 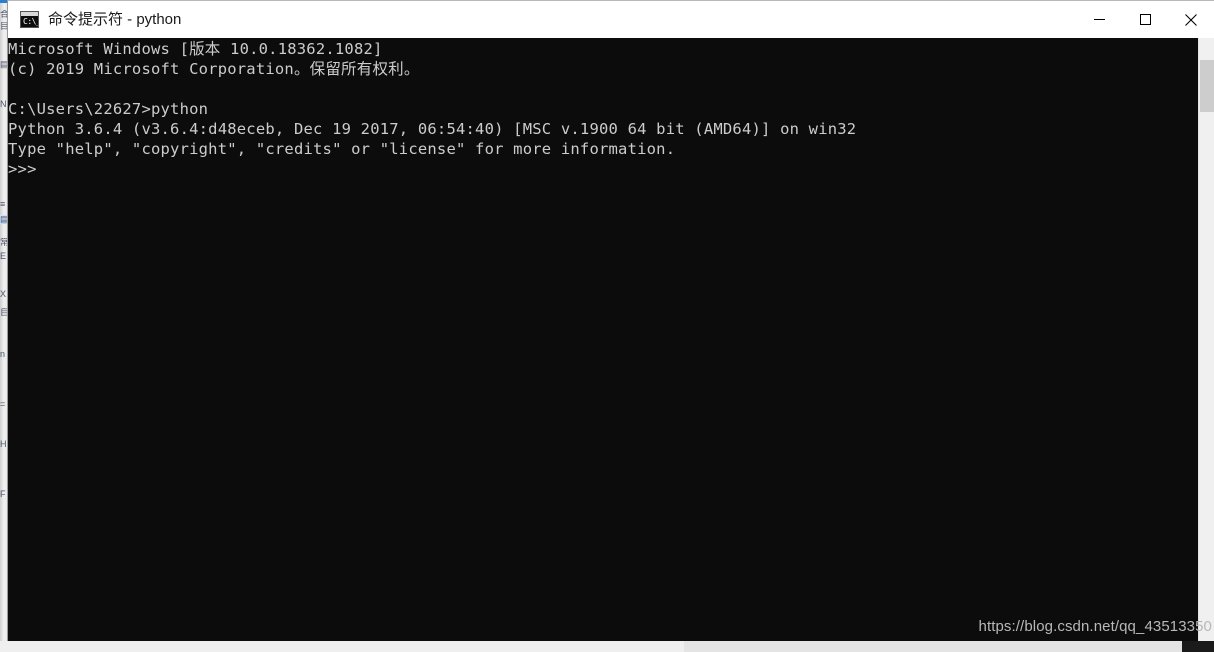 I want to click on cmd-icon-text: C:\_, so click(x=31, y=21).